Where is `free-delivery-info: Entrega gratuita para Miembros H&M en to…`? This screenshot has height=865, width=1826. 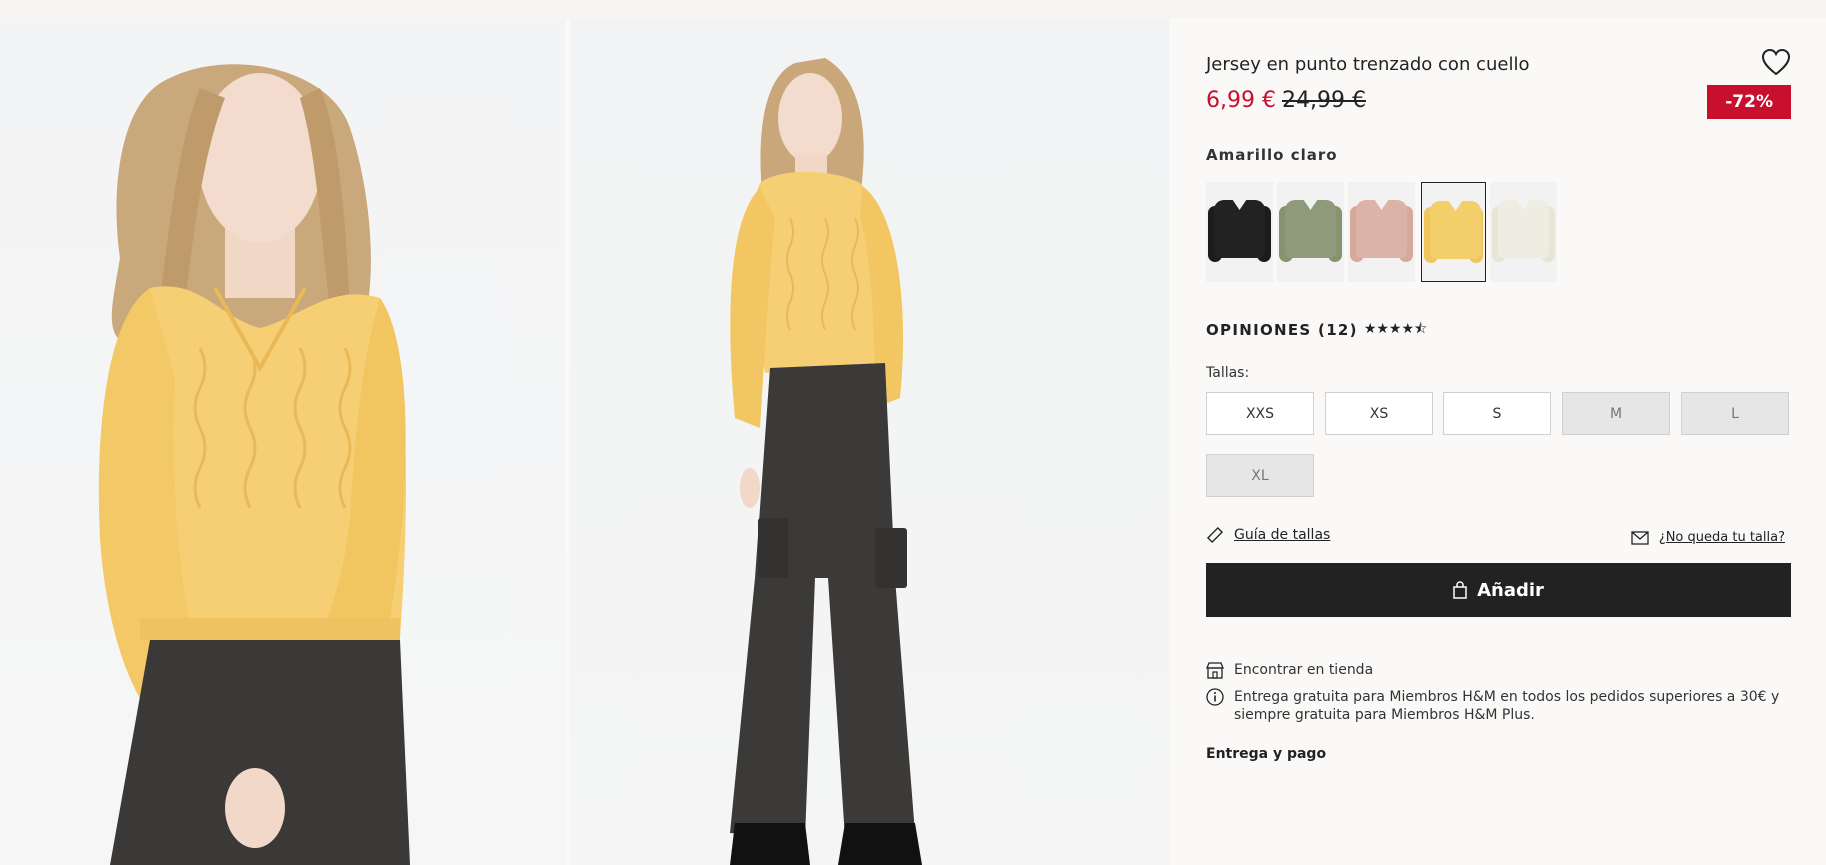 free-delivery-info: Entrega gratuita para Miembros H&M en to… is located at coordinates (1492, 706).